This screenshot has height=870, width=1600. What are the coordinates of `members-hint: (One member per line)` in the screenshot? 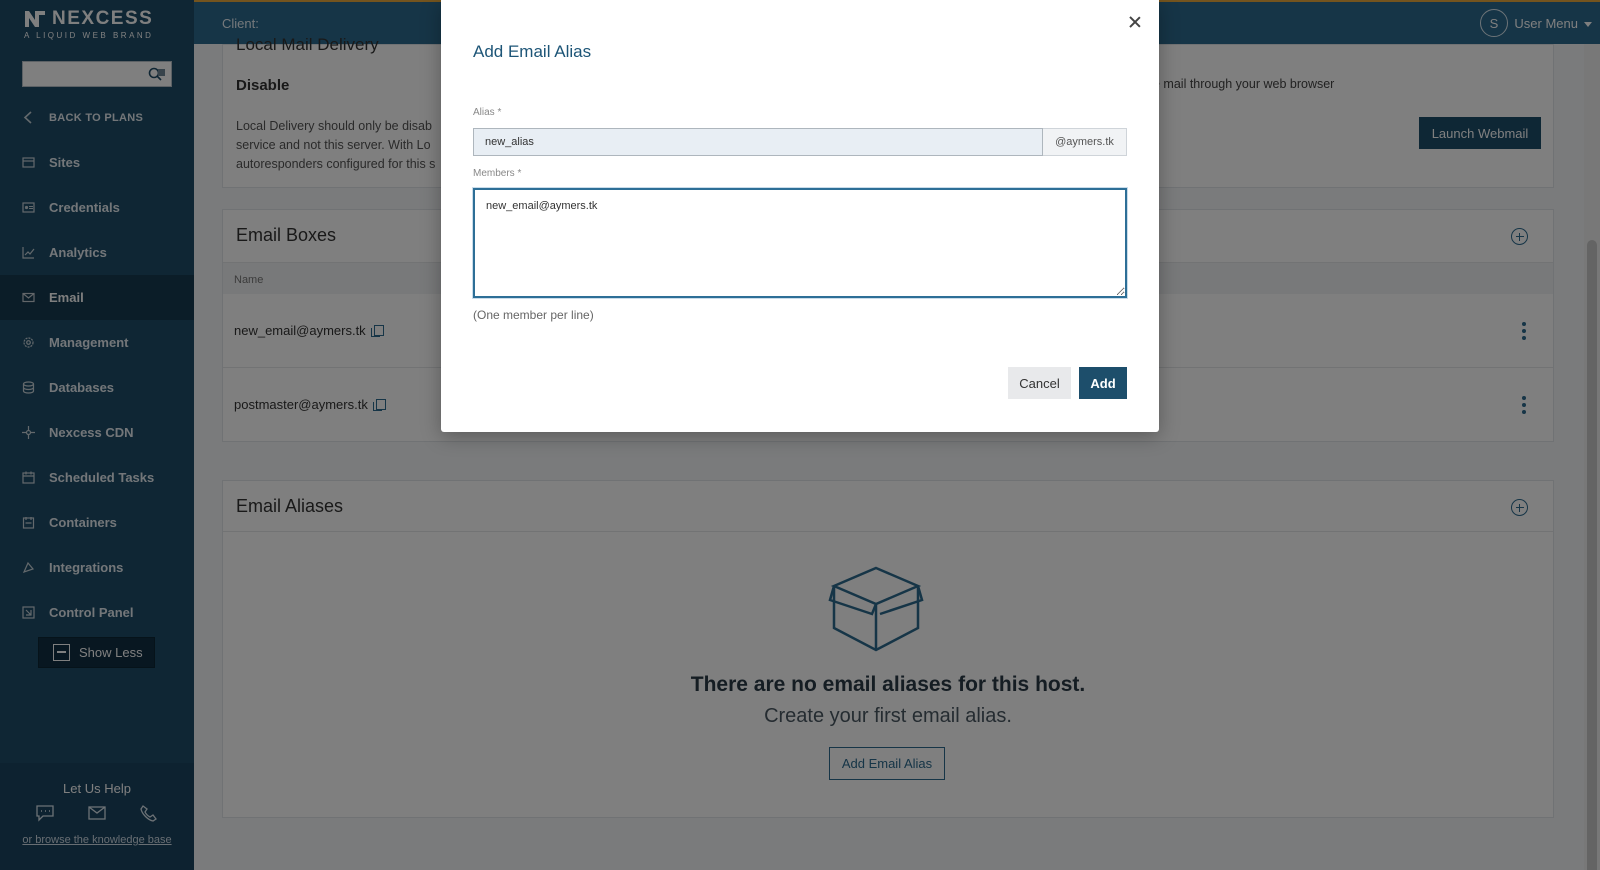 It's located at (533, 315).